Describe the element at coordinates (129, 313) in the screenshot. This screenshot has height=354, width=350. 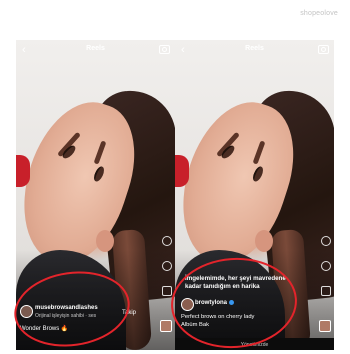
I see `follow-button: Takip` at that location.